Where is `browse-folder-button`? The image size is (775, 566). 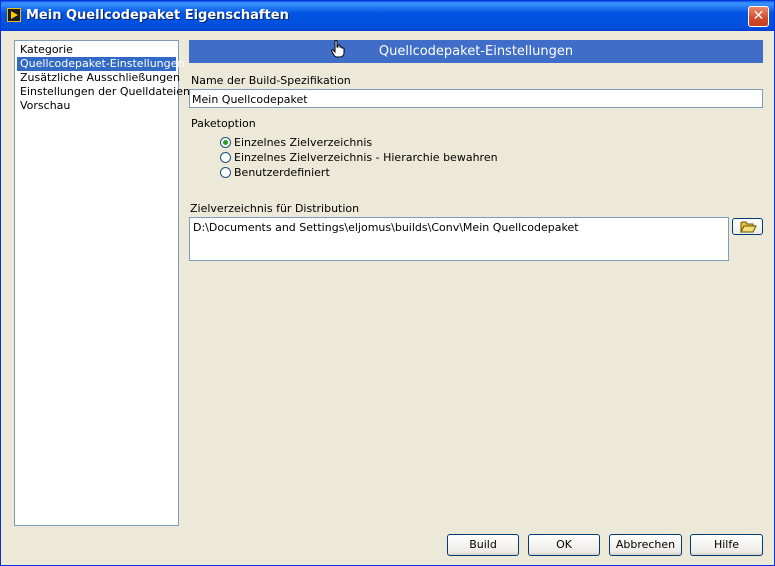 browse-folder-button is located at coordinates (747, 226).